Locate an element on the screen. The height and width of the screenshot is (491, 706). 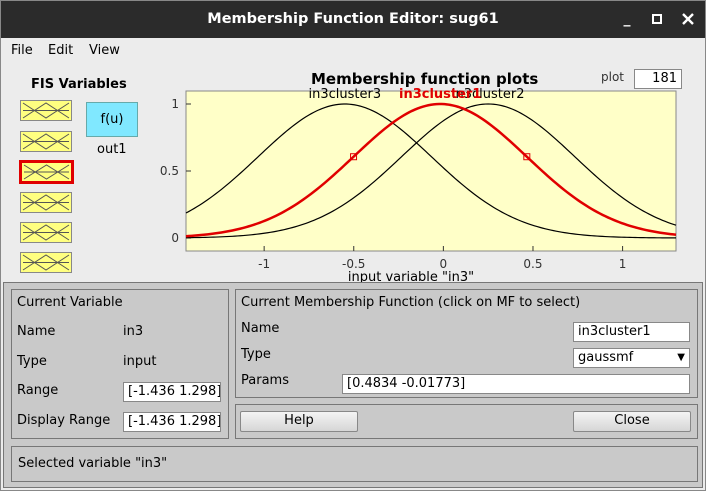
input-variable-box-in4 is located at coordinates (46, 202).